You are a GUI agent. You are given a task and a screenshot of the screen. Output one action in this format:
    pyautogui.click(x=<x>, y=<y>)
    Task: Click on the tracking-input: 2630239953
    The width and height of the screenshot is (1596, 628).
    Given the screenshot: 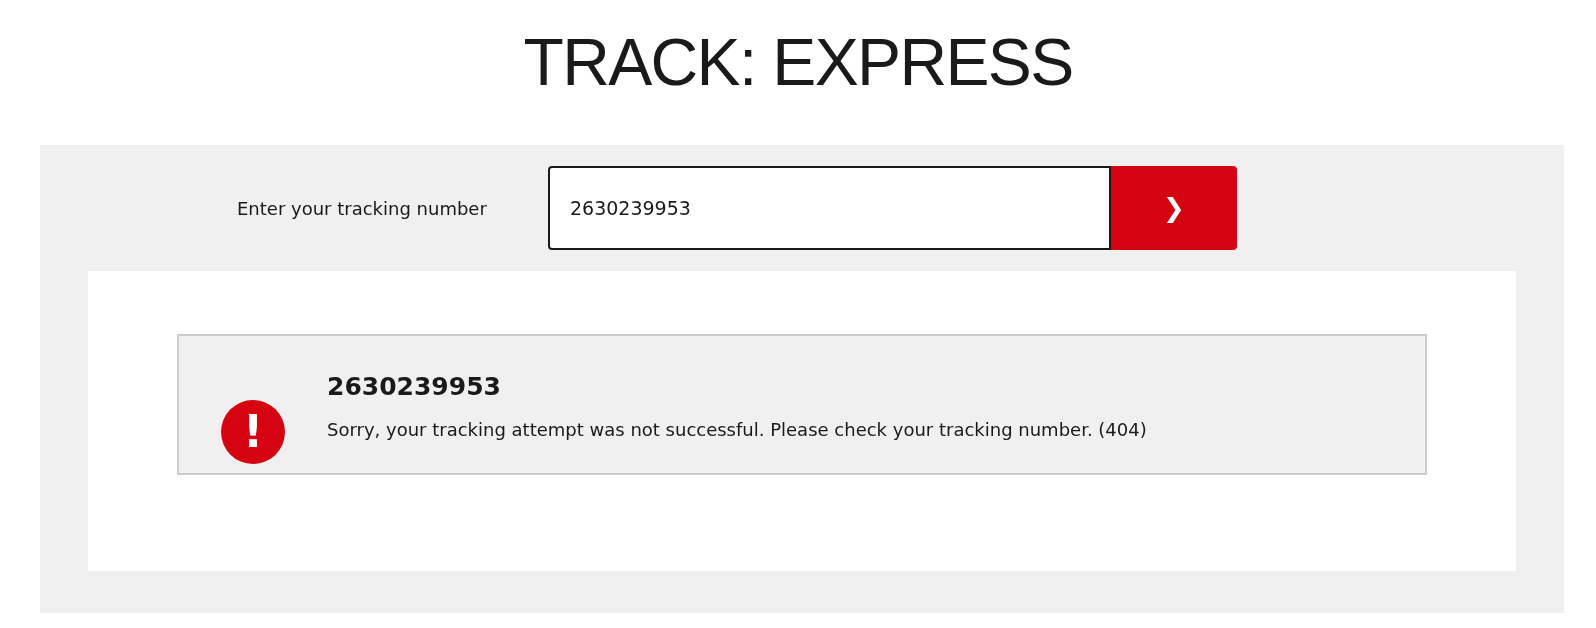 What is the action you would take?
    pyautogui.click(x=829, y=208)
    